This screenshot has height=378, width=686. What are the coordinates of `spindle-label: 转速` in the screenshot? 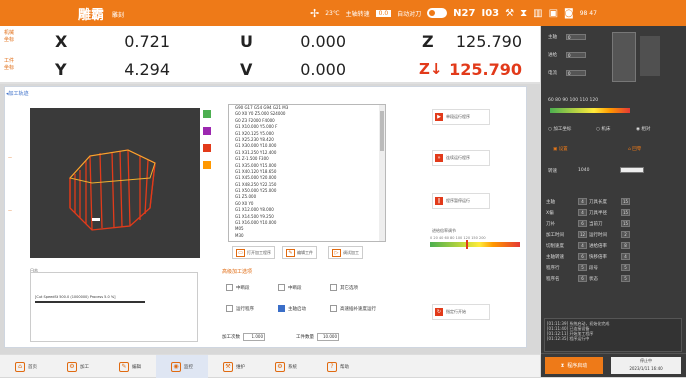 It's located at (552, 171).